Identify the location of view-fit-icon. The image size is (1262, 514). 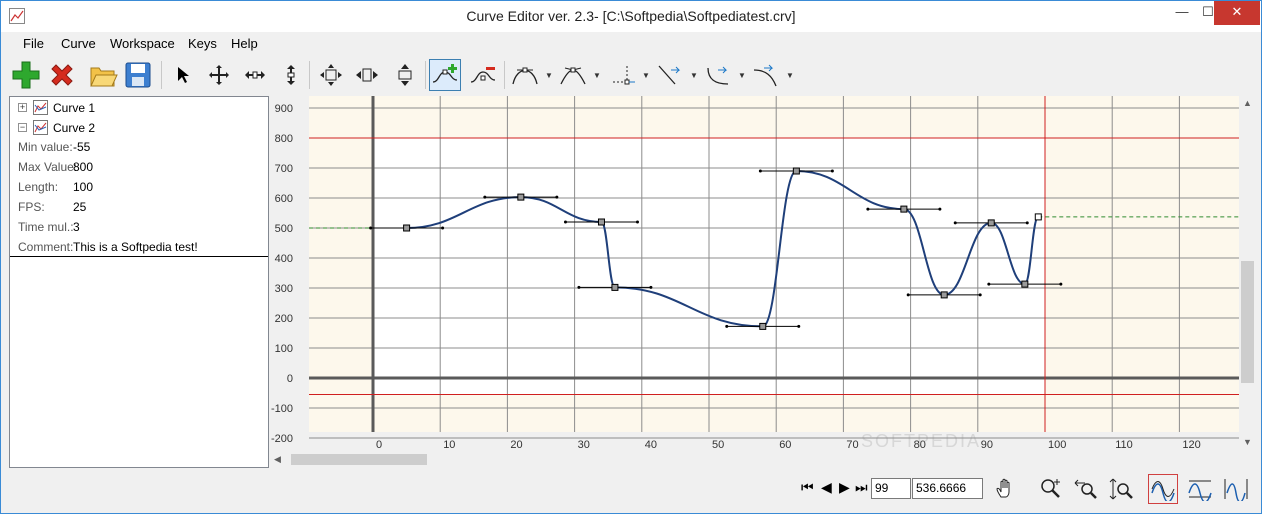
(1200, 489).